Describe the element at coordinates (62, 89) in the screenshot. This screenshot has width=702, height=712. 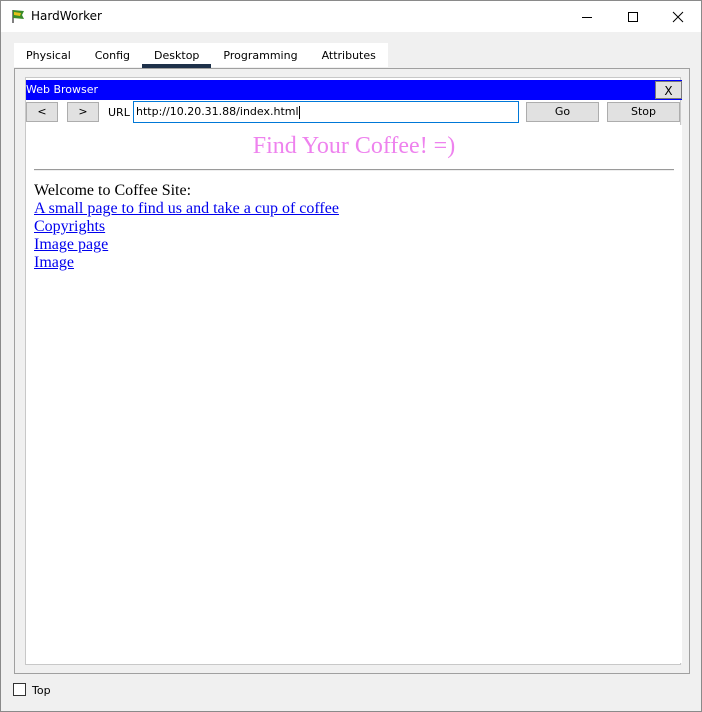
I see `browser-title: Web Browser` at that location.